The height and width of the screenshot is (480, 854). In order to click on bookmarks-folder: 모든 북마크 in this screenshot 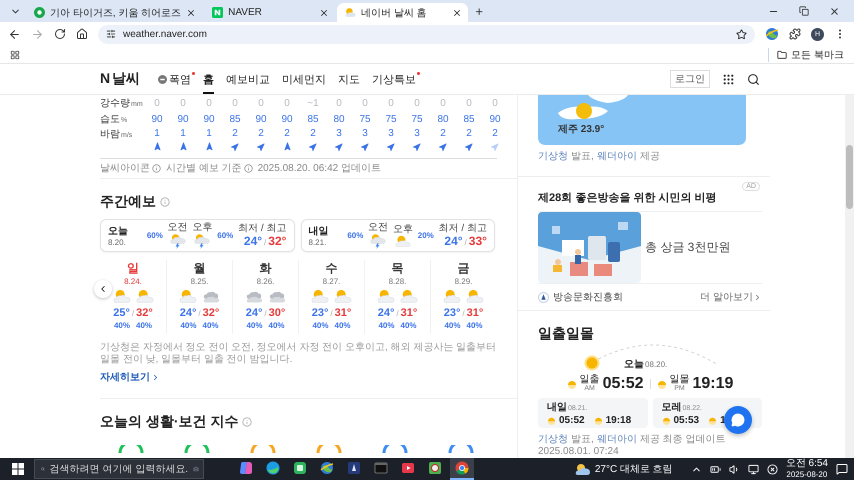, I will do `click(806, 55)`.